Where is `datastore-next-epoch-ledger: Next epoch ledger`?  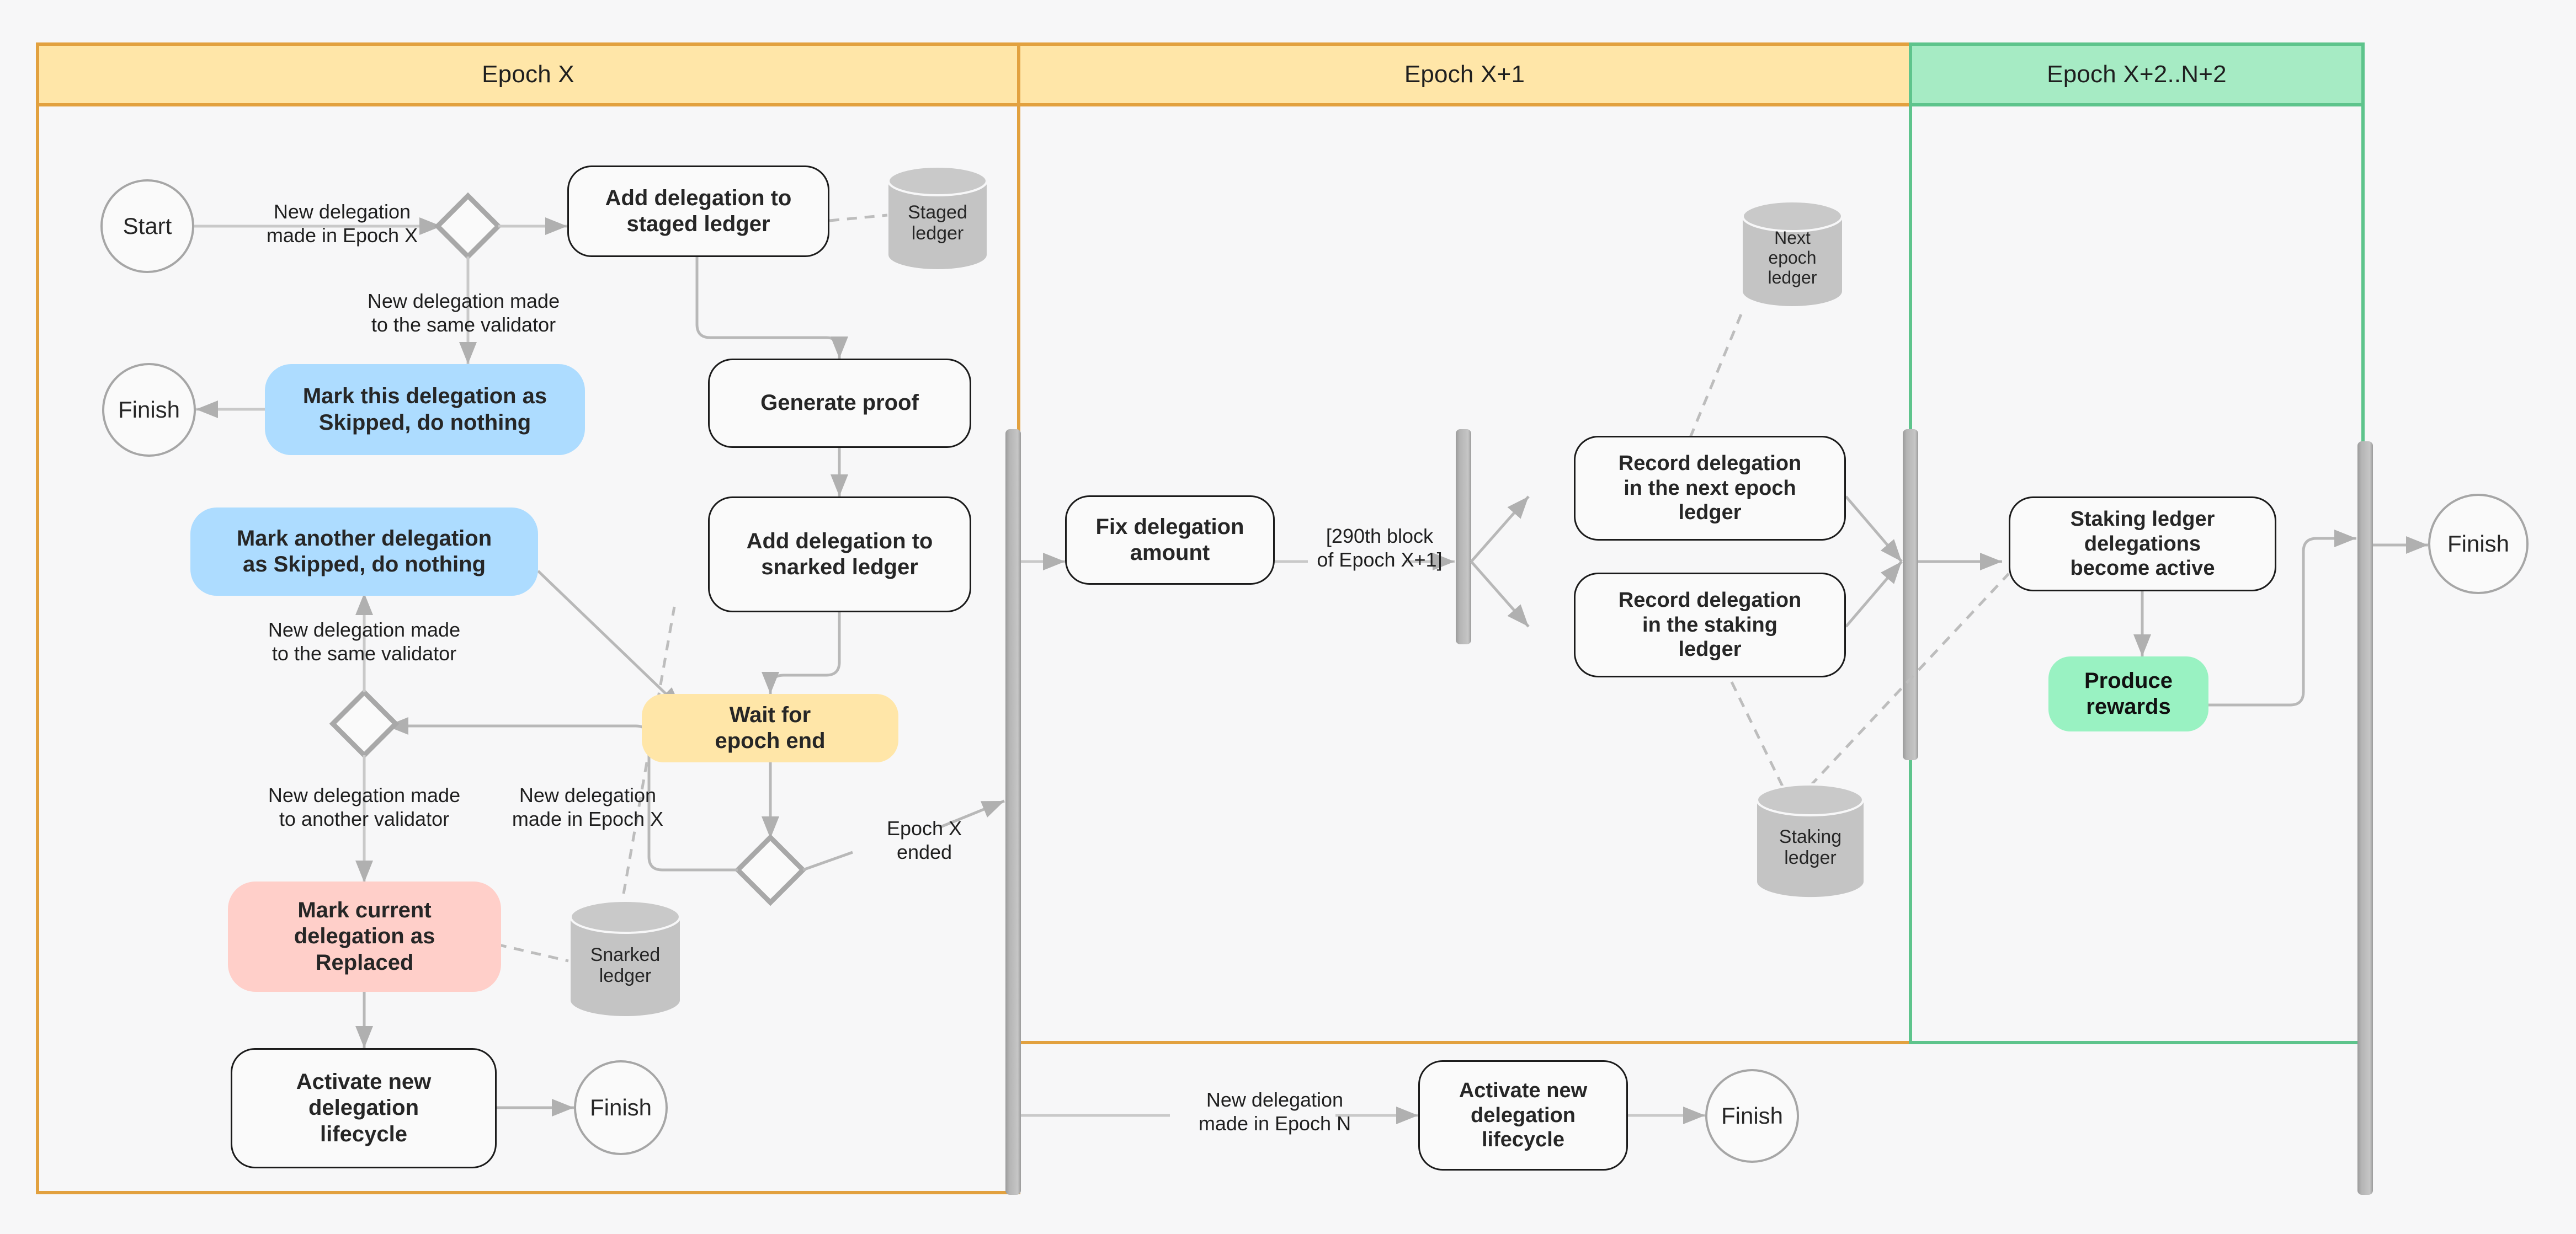 datastore-next-epoch-ledger: Next epoch ledger is located at coordinates (1792, 254).